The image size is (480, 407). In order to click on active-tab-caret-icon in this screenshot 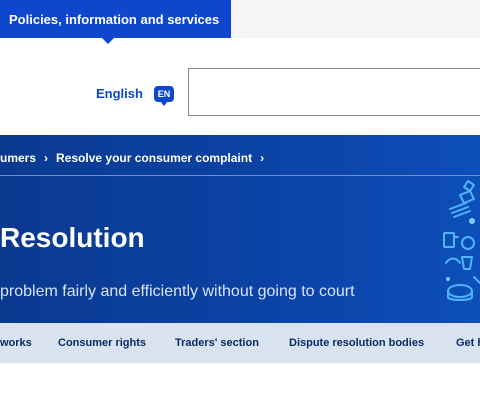, I will do `click(108, 41)`.